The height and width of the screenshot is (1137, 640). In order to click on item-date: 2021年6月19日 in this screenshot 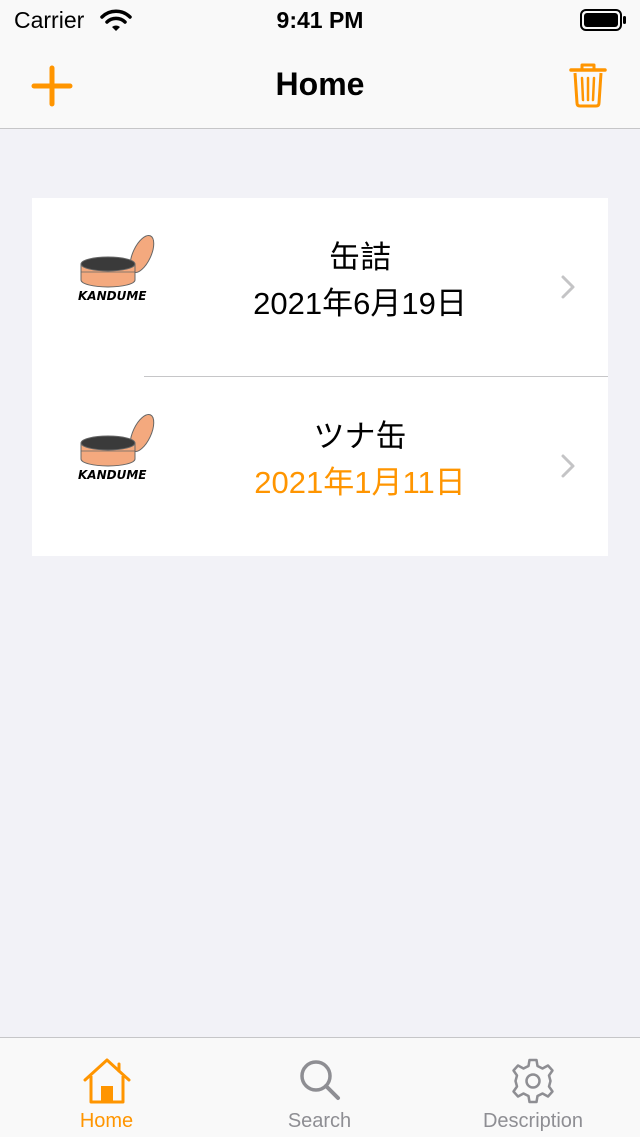, I will do `click(360, 303)`.